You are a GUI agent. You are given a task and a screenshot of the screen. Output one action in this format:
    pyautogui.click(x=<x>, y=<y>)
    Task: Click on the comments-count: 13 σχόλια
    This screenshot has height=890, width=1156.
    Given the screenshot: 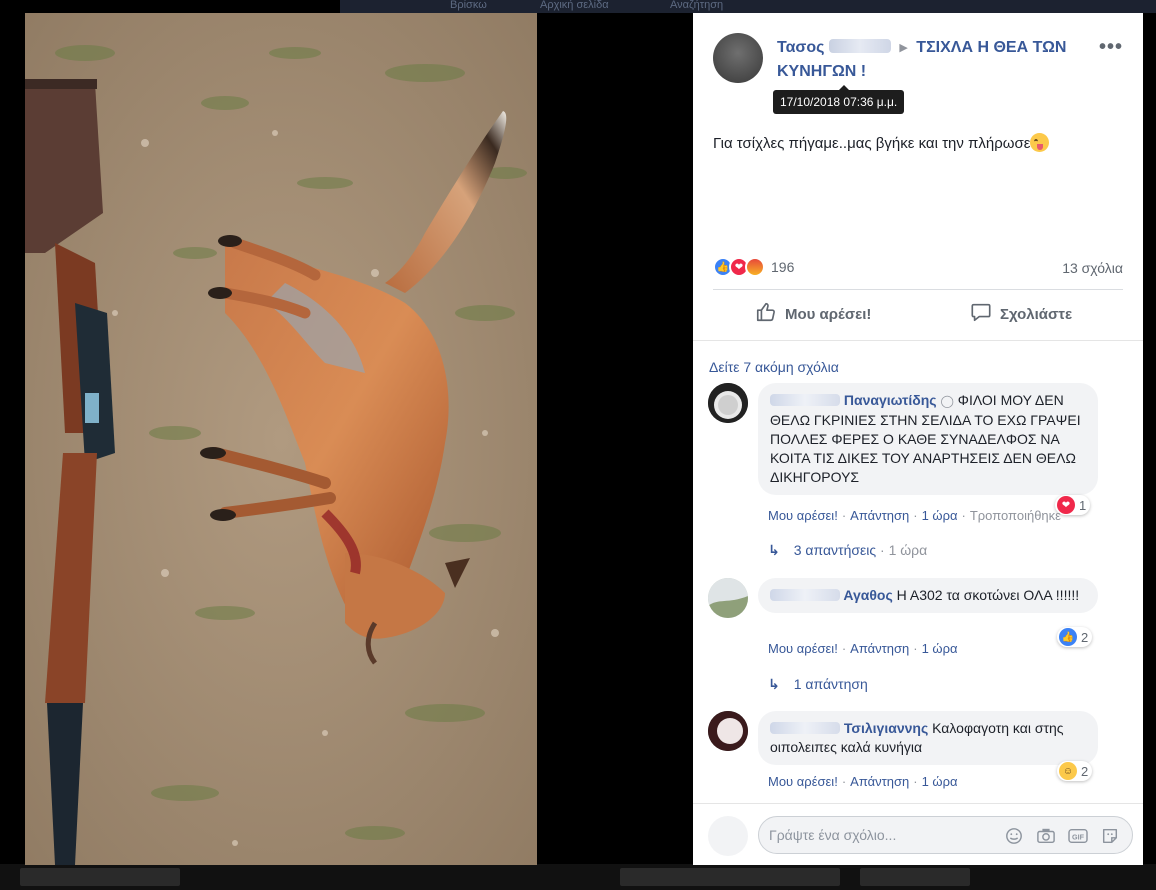 What is the action you would take?
    pyautogui.click(x=1092, y=268)
    